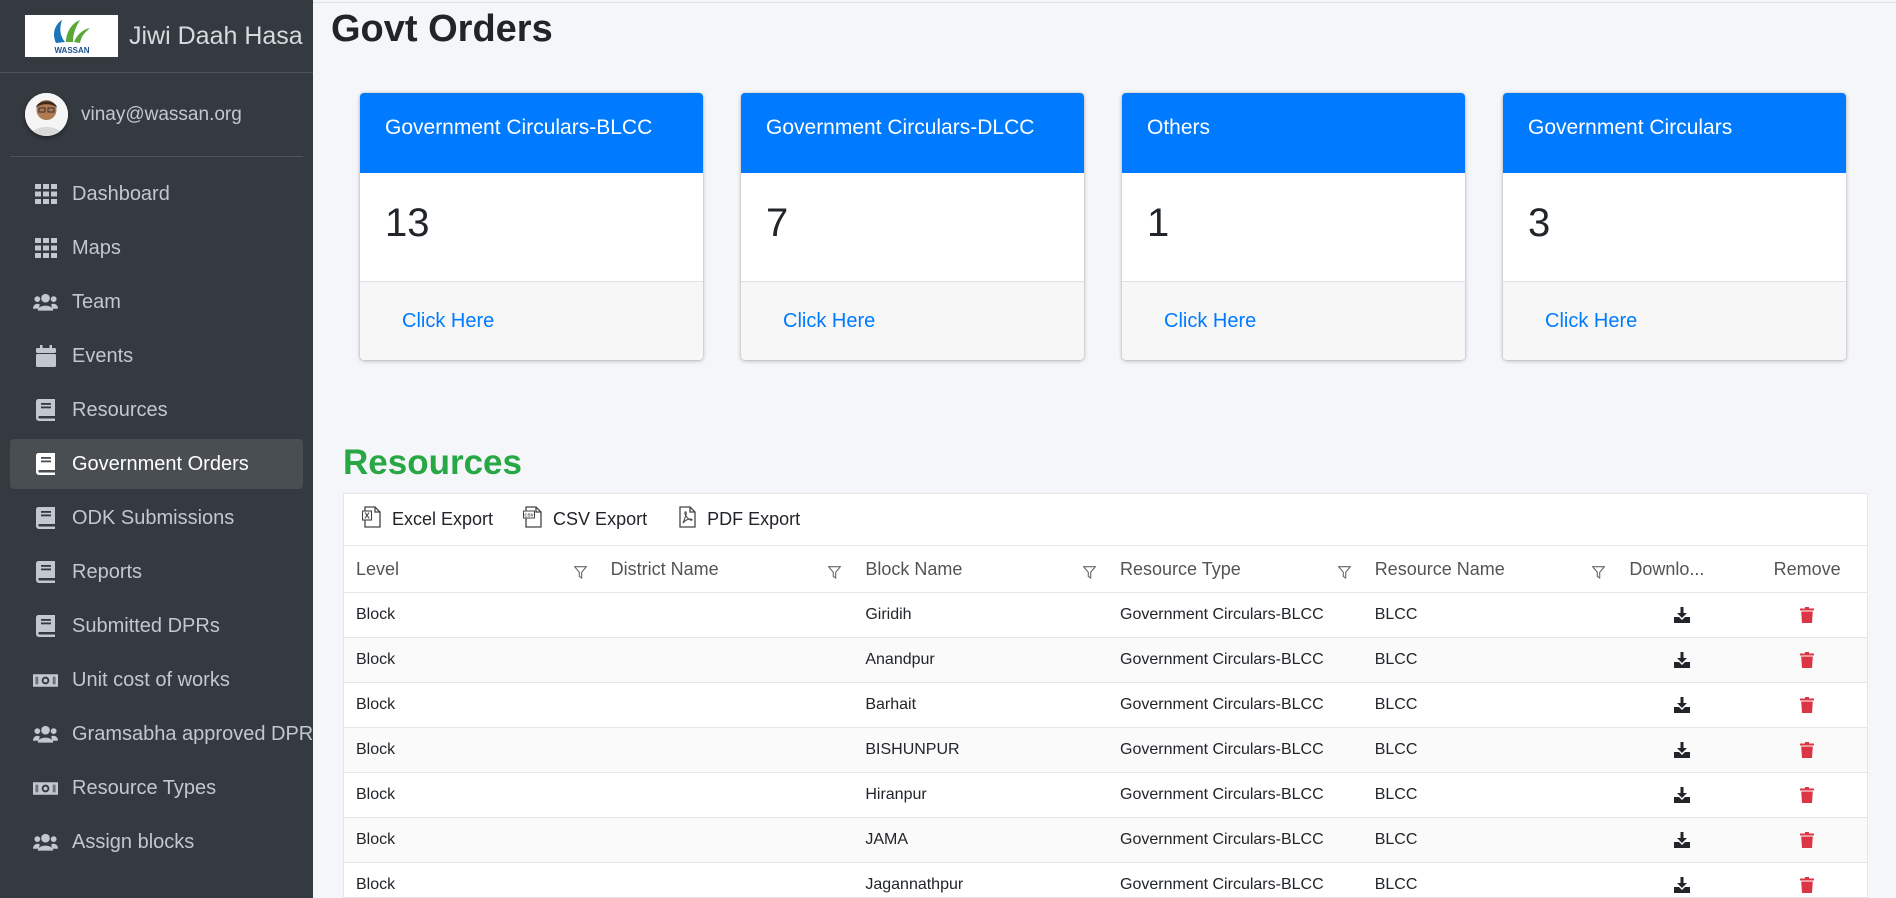 The image size is (1896, 898). What do you see at coordinates (156, 302) in the screenshot?
I see `sidebar-item-team: Team` at bounding box center [156, 302].